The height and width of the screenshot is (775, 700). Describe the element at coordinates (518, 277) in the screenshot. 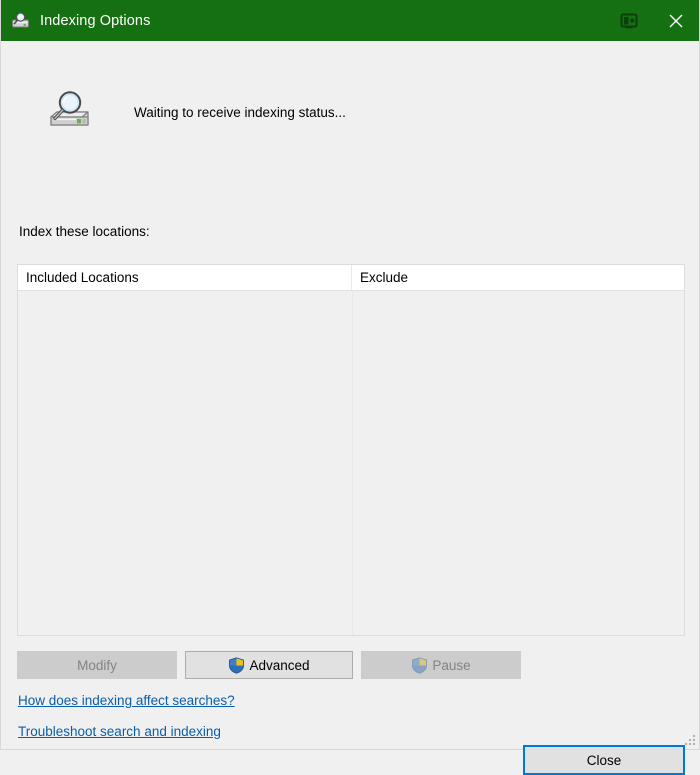

I see `column-header-exclude: Exclude` at that location.